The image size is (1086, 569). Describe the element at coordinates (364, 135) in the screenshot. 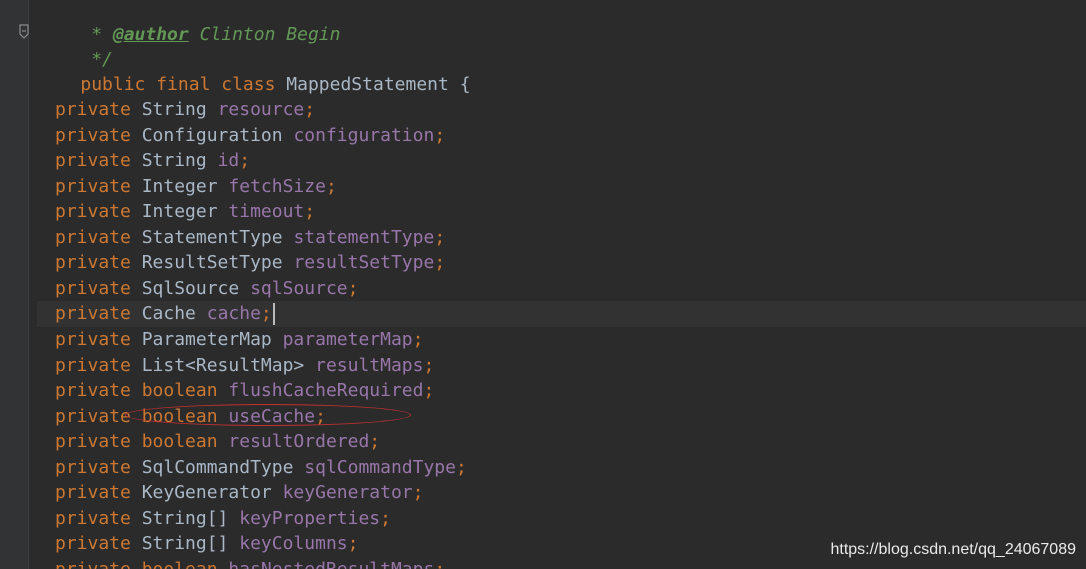

I see `field-name: configuration` at that location.